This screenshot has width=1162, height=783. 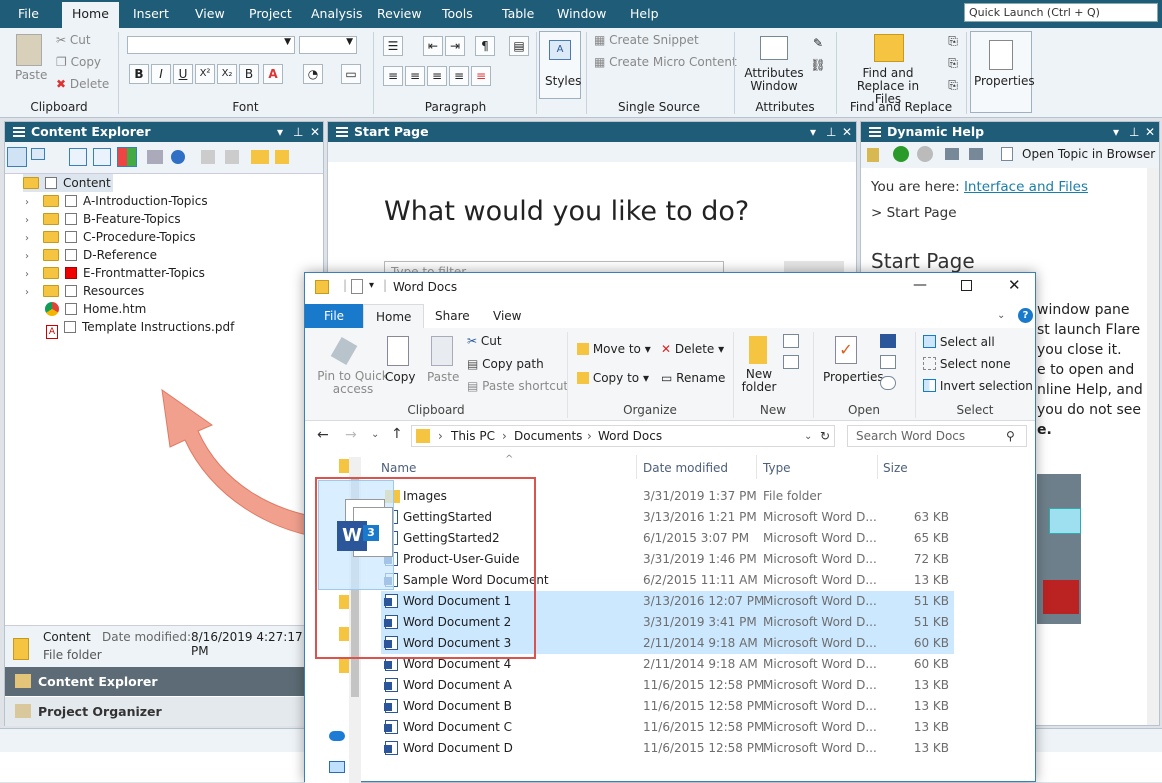 I want to click on font-size-select: ▼, so click(x=328, y=45).